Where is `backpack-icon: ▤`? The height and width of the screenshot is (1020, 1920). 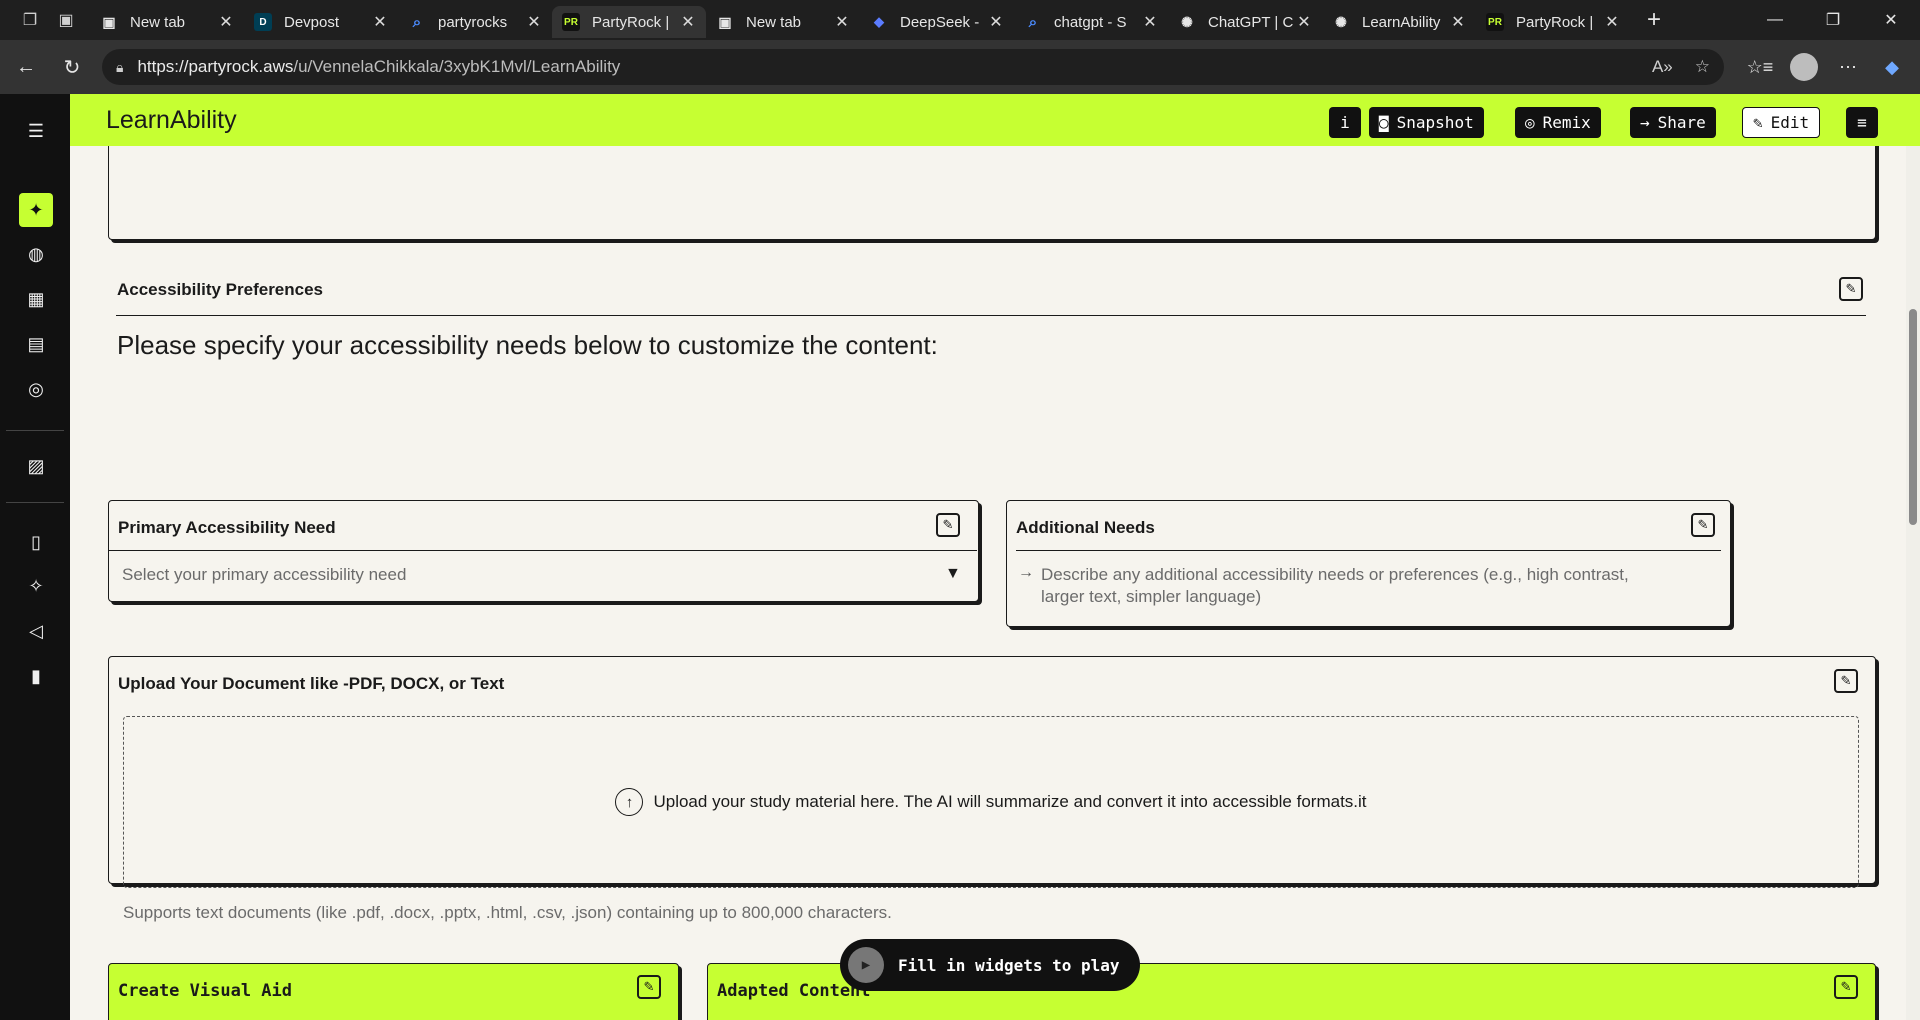 backpack-icon: ▤ is located at coordinates (36, 344).